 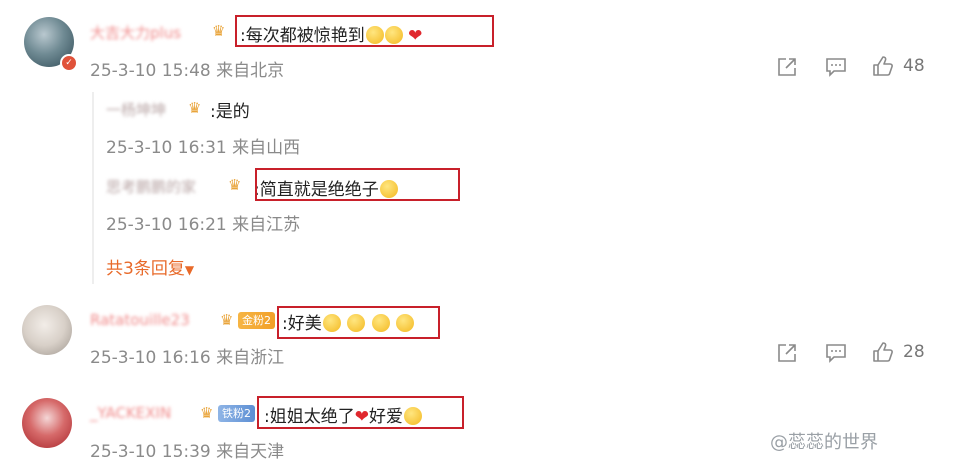 I want to click on comment-username: _YACKEXIN, so click(x=130, y=413).